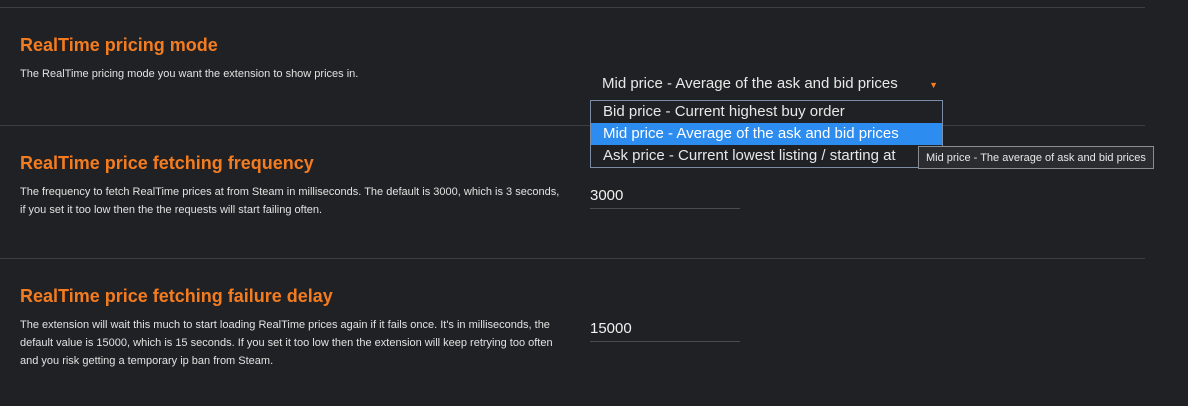 Image resolution: width=1188 pixels, height=406 pixels. What do you see at coordinates (665, 328) in the screenshot?
I see `failure-delay-input` at bounding box center [665, 328].